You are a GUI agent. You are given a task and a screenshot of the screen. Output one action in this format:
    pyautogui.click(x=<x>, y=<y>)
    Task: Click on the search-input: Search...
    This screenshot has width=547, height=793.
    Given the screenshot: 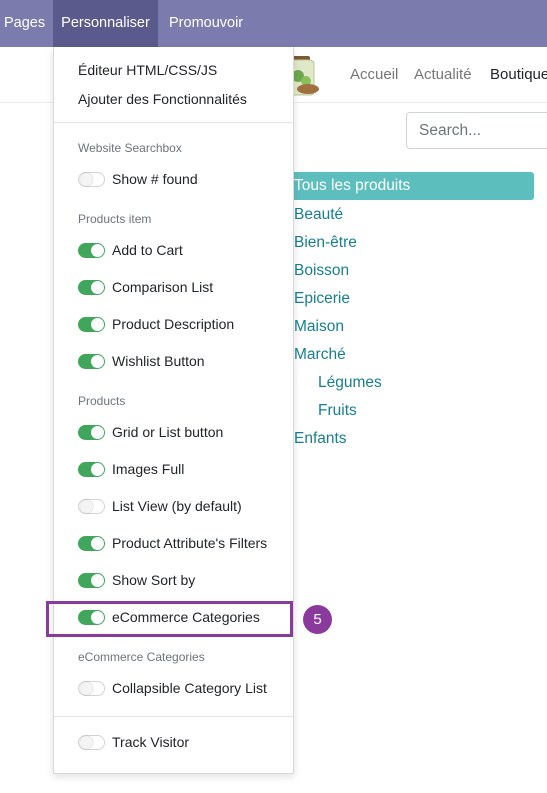 What is the action you would take?
    pyautogui.click(x=476, y=130)
    